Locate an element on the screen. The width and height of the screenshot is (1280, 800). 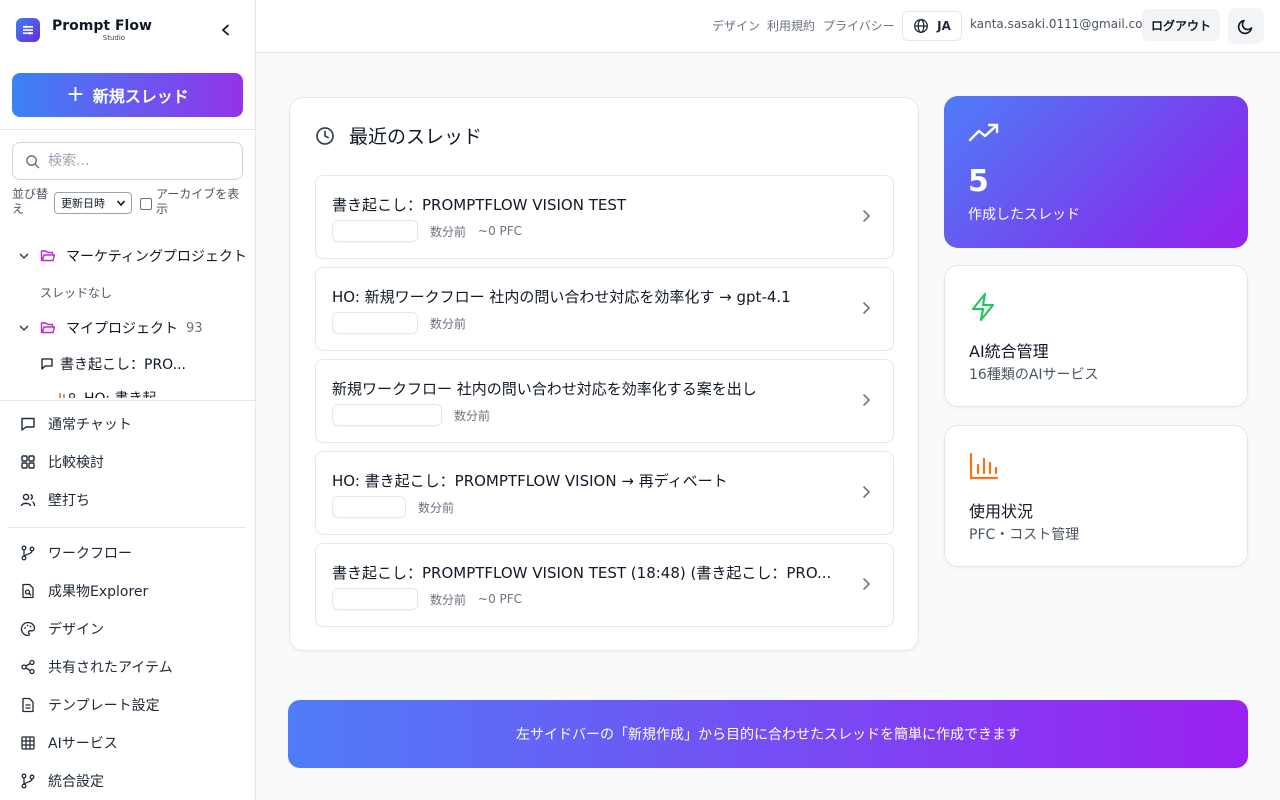
usage-card: 使用状況 PFC・コスト管理 is located at coordinates (1096, 496).